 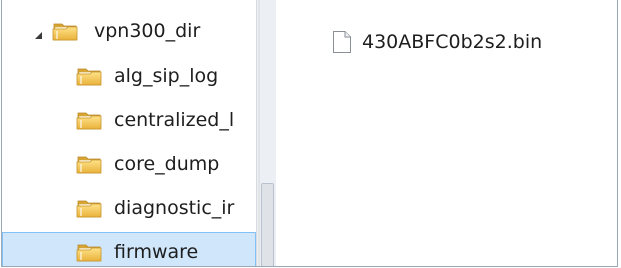 I want to click on tree-item-vpn300-dir: vpn300_dir, so click(x=129, y=32).